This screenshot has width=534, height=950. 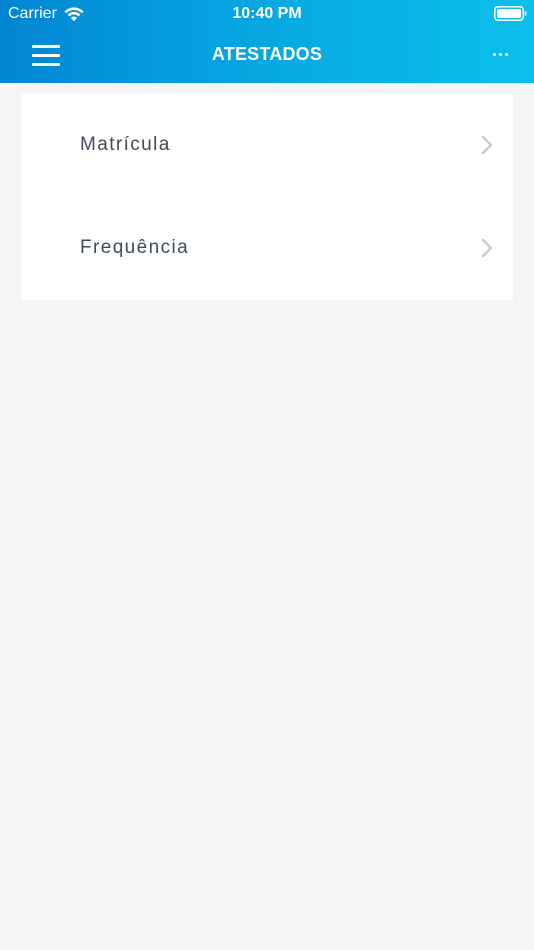 I want to click on navigation-bar: ATESTADOS, so click(x=267, y=55).